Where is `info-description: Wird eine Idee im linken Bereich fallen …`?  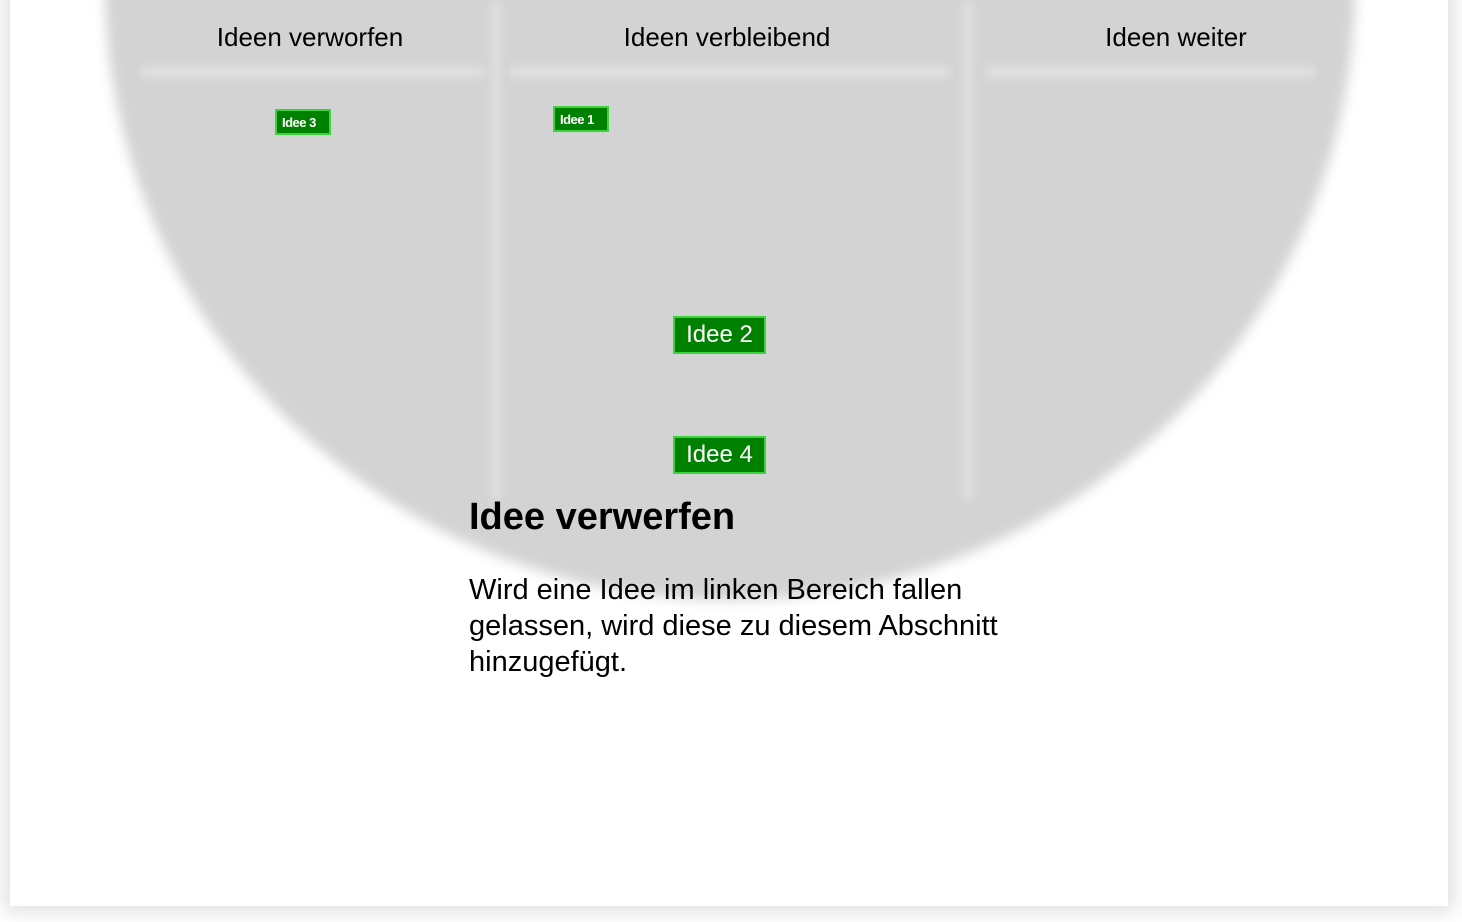
info-description: Wird eine Idee im linken Bereich fallen … is located at coordinates (733, 626).